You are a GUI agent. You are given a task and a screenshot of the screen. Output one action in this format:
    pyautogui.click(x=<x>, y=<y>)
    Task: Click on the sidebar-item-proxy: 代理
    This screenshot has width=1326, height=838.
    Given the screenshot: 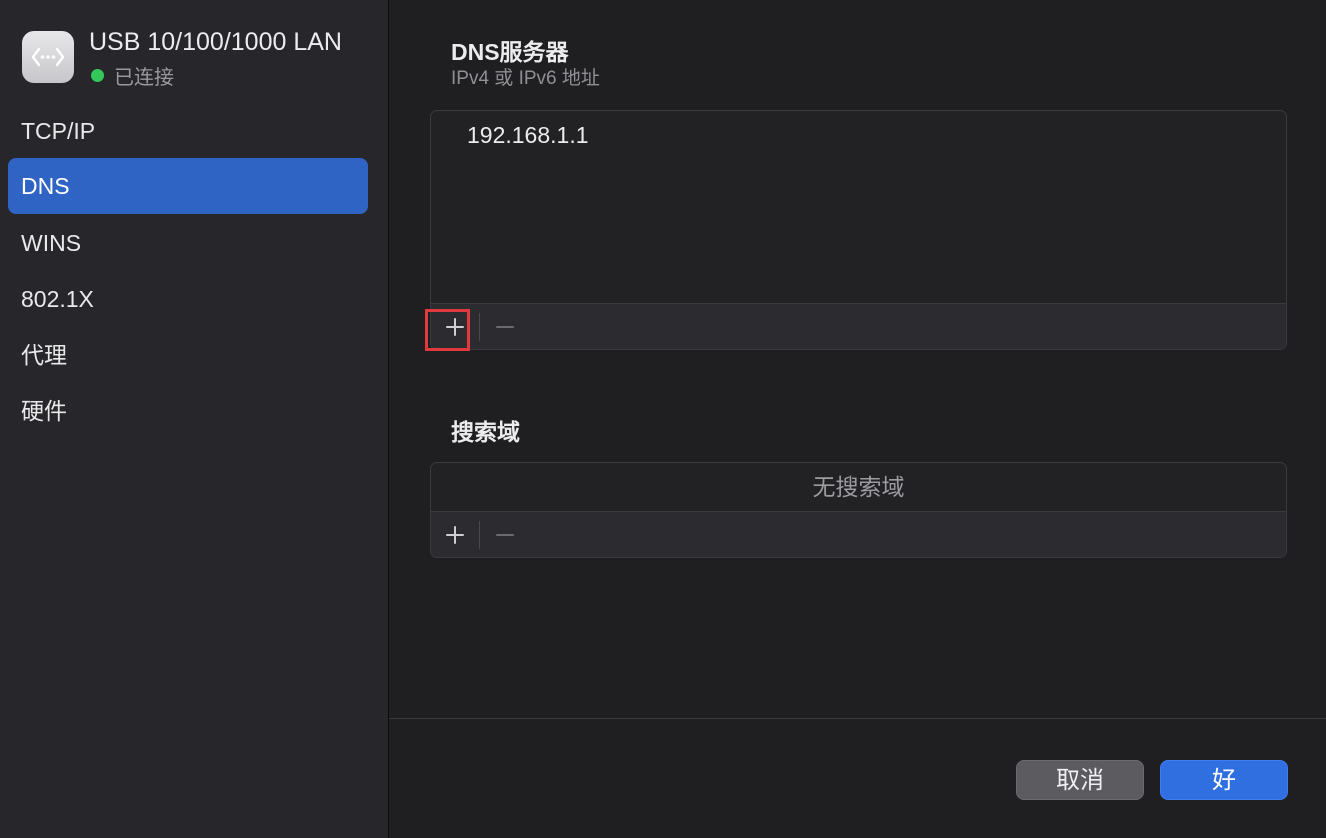 What is the action you would take?
    pyautogui.click(x=188, y=355)
    